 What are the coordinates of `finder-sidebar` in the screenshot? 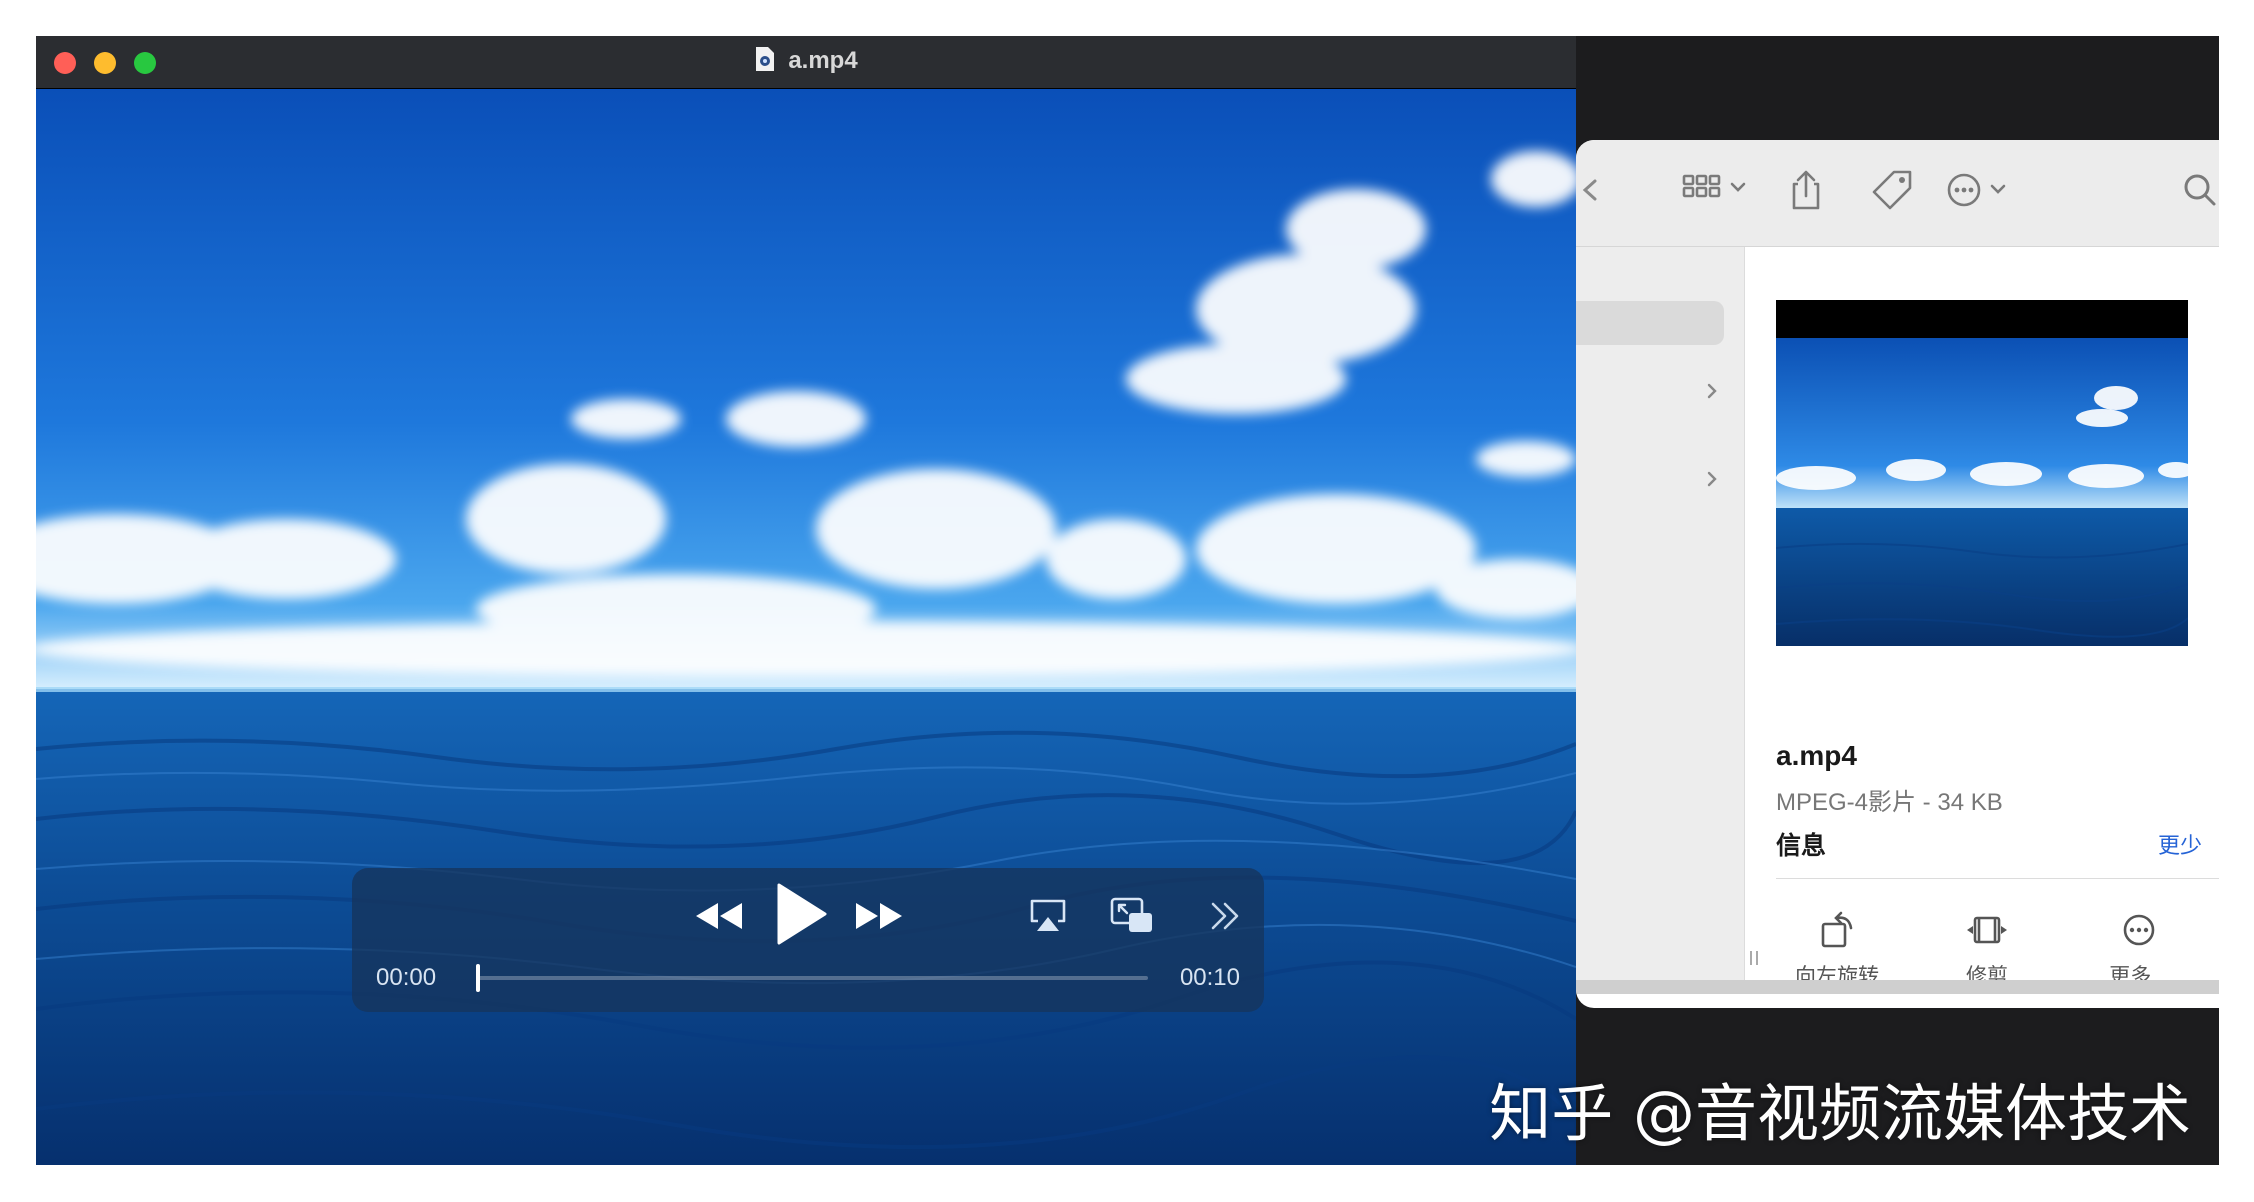 It's located at (1660, 615).